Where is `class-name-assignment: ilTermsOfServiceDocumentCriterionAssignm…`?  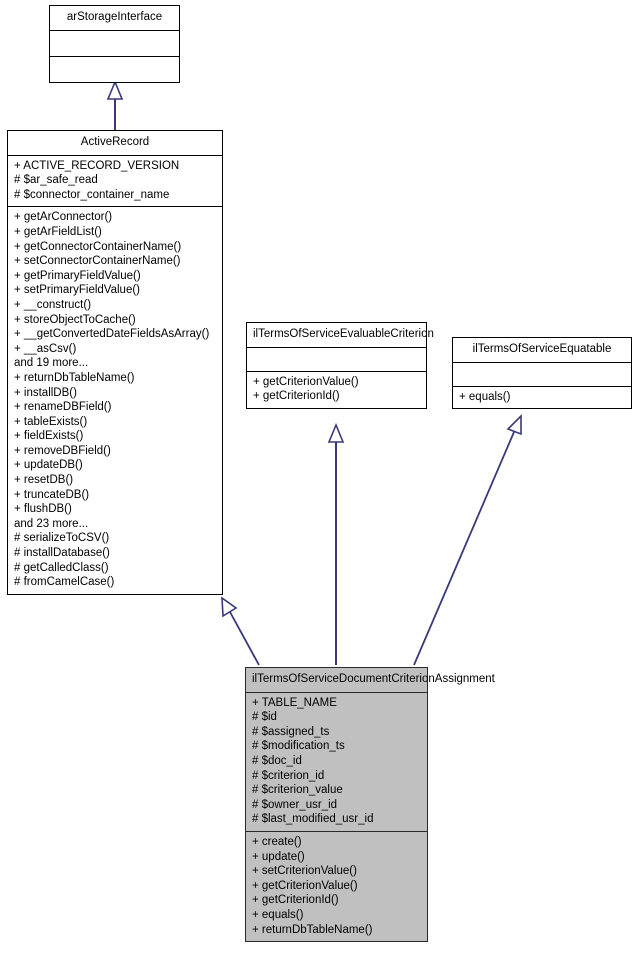
class-name-assignment: ilTermsOfServiceDocumentCriterionAssignm… is located at coordinates (373, 679).